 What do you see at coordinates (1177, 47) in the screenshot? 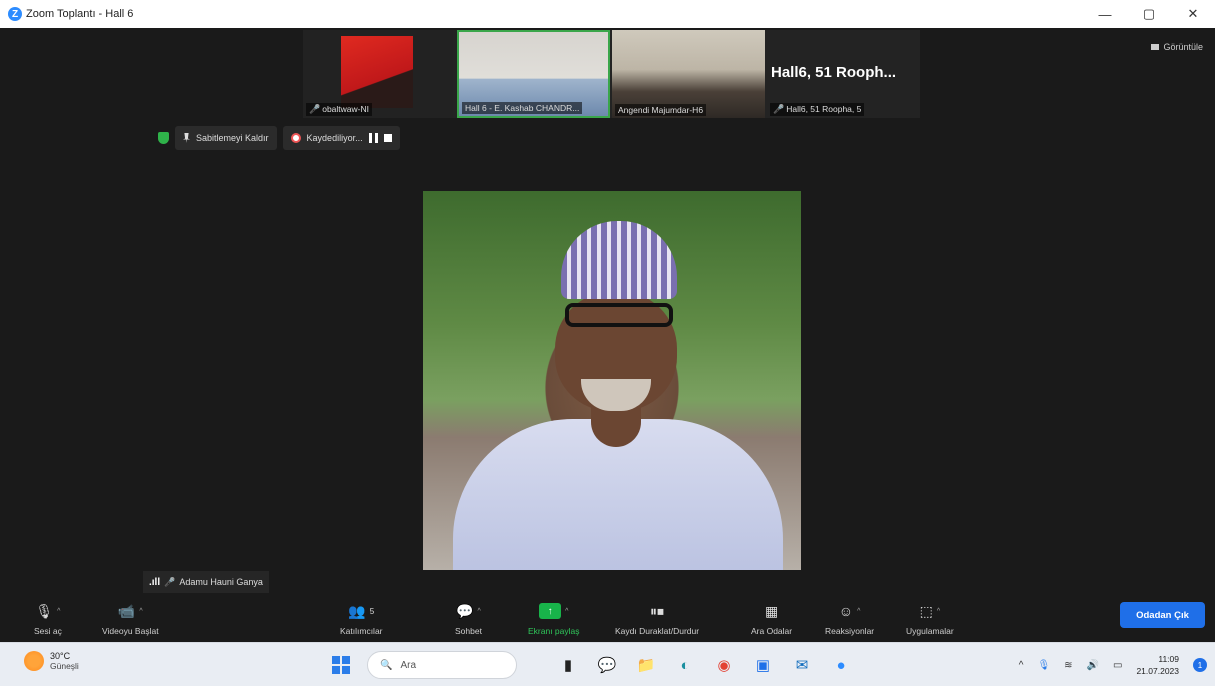
I see `view-button: Görüntüle` at bounding box center [1177, 47].